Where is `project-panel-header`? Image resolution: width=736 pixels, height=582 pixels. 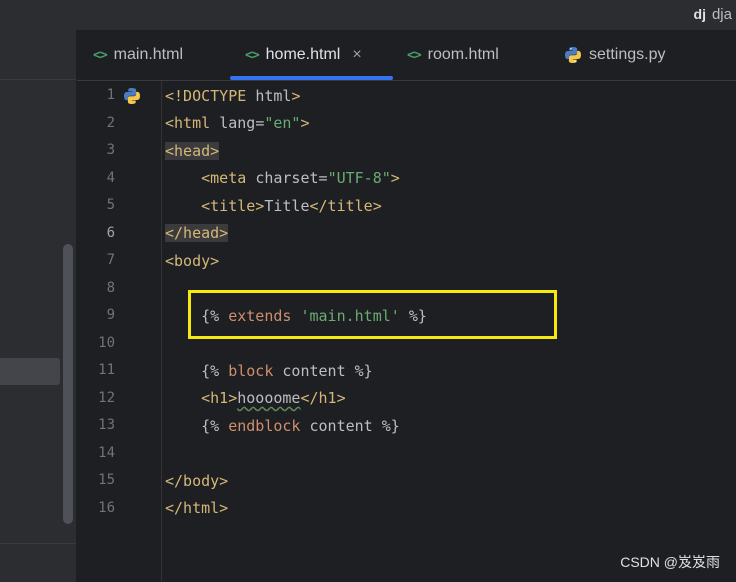
project-panel-header is located at coordinates (38, 55).